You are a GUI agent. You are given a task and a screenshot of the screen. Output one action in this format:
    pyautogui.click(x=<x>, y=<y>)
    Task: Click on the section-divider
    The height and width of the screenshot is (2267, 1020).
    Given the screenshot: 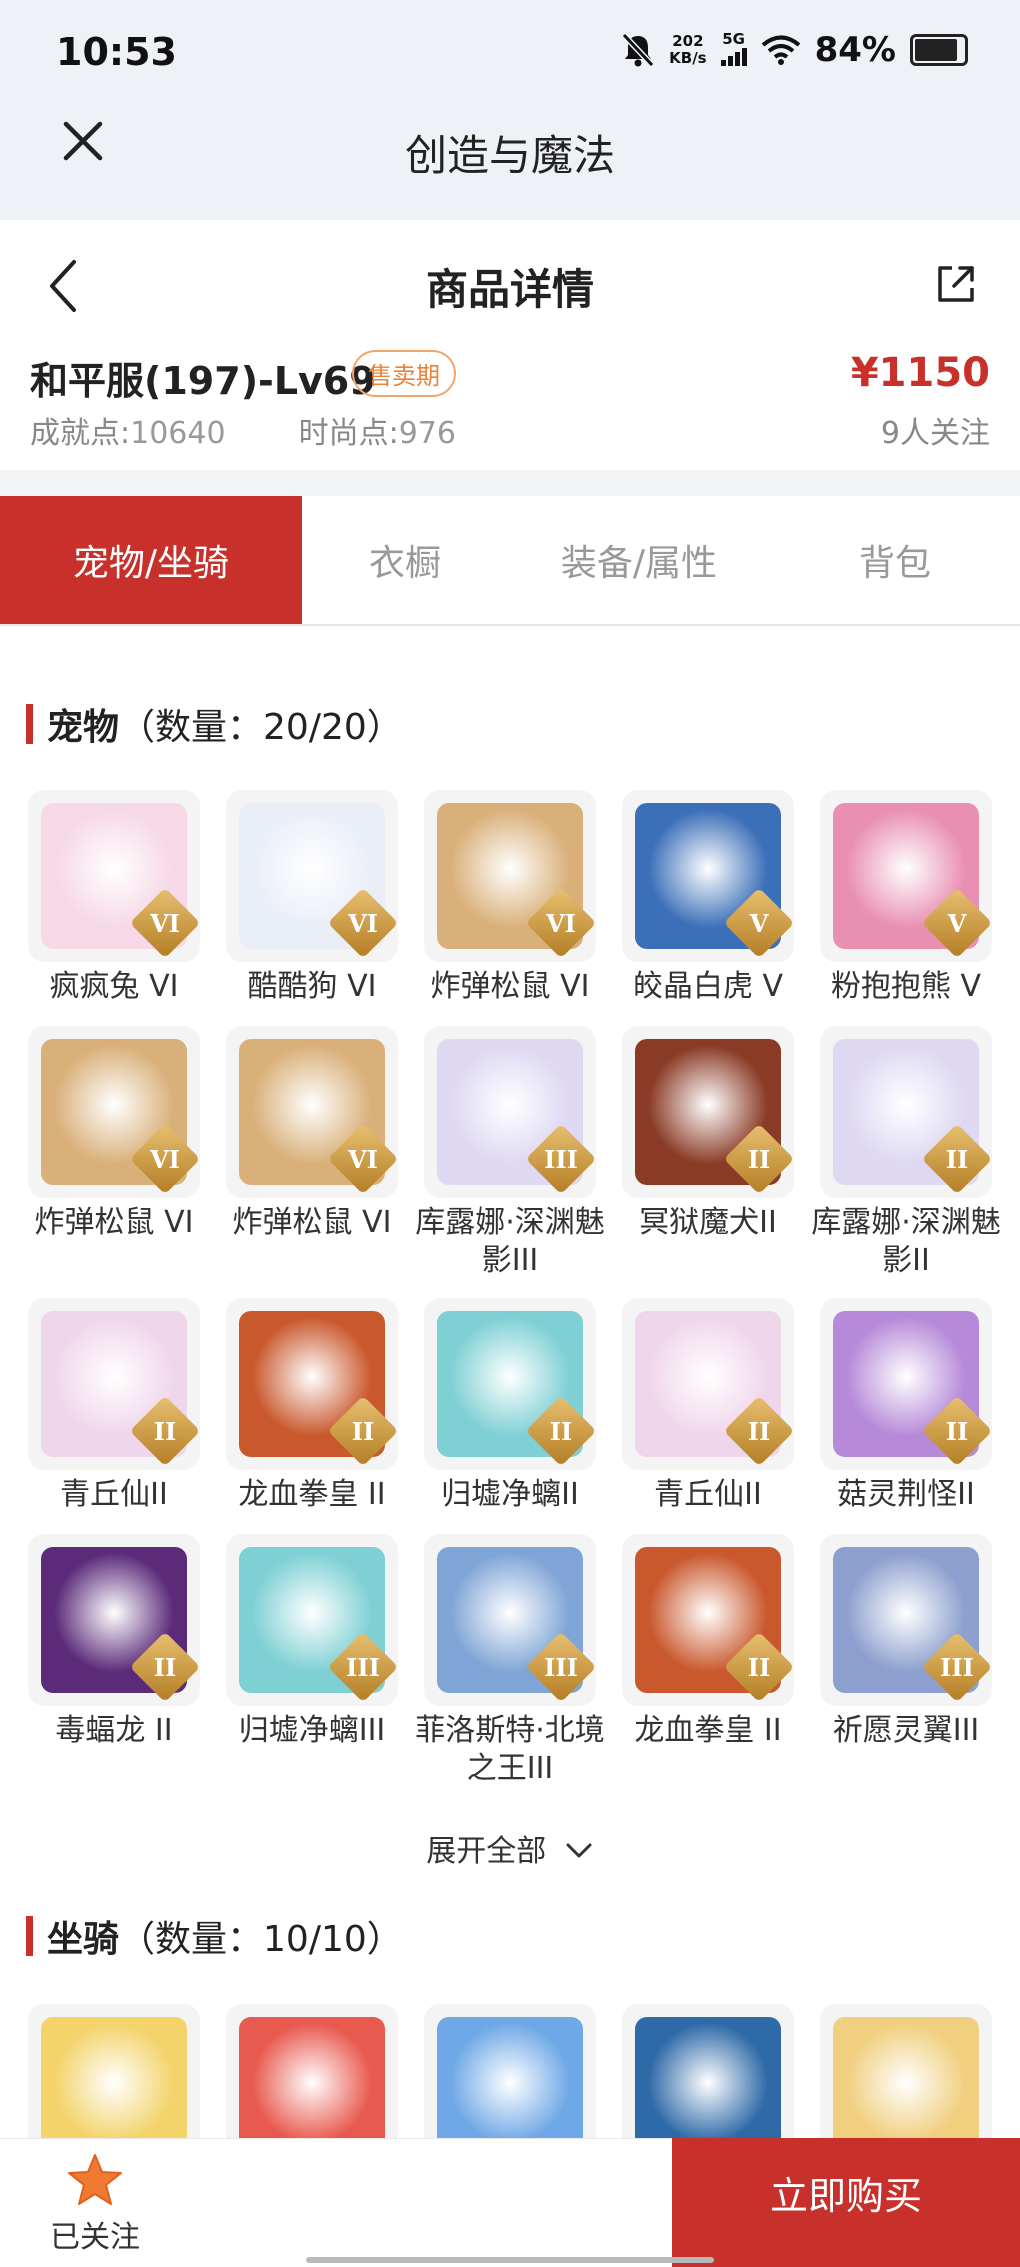 What is the action you would take?
    pyautogui.click(x=510, y=483)
    